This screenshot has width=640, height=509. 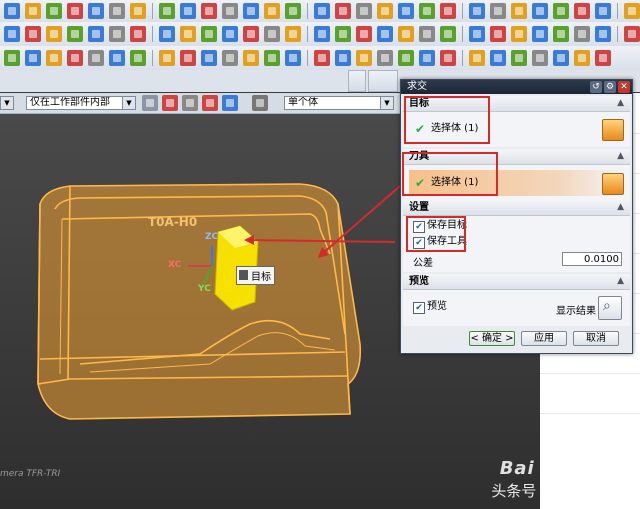 I want to click on preview-section-header: 预览 ▲, so click(x=516, y=282).